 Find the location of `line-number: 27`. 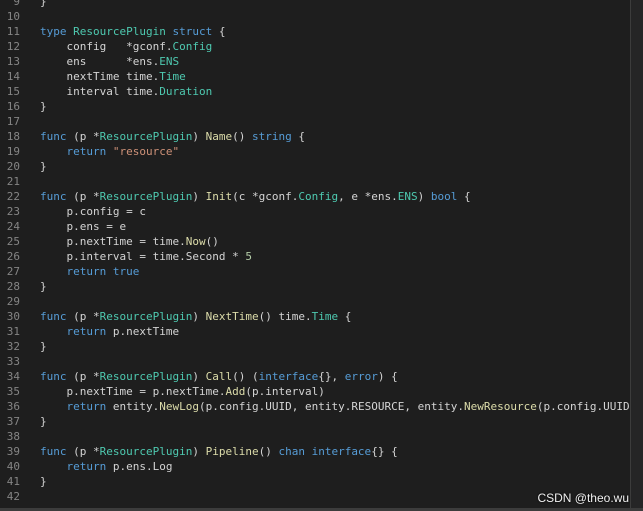

line-number: 27 is located at coordinates (13, 271).